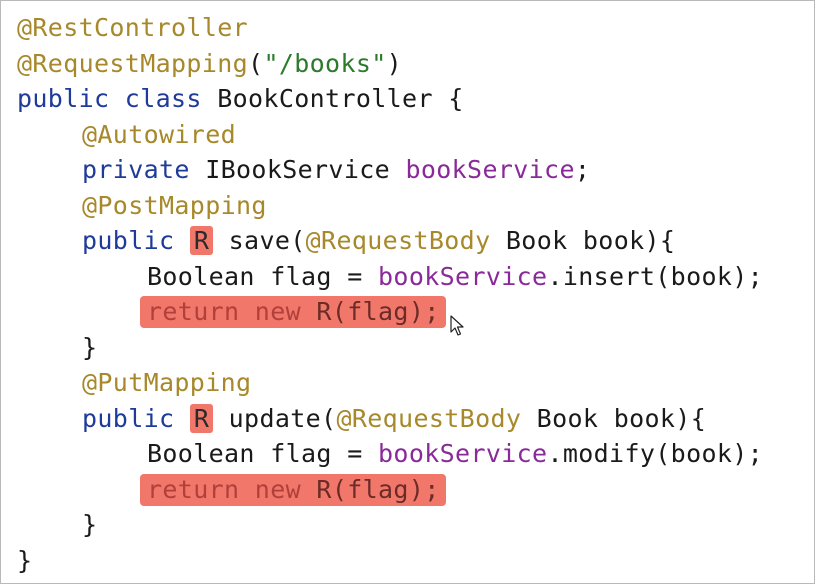 The height and width of the screenshot is (584, 815). Describe the element at coordinates (655, 276) in the screenshot. I see `method-call-token: .insert(book);` at that location.